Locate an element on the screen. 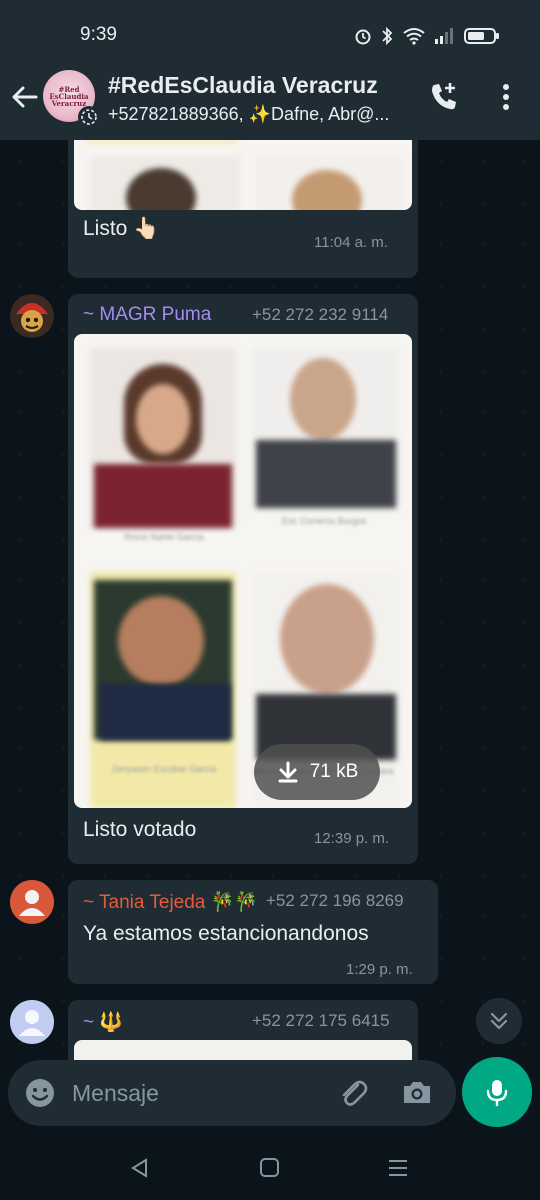 This screenshot has width=540, height=1200. message-composer is located at coordinates (232, 1093).